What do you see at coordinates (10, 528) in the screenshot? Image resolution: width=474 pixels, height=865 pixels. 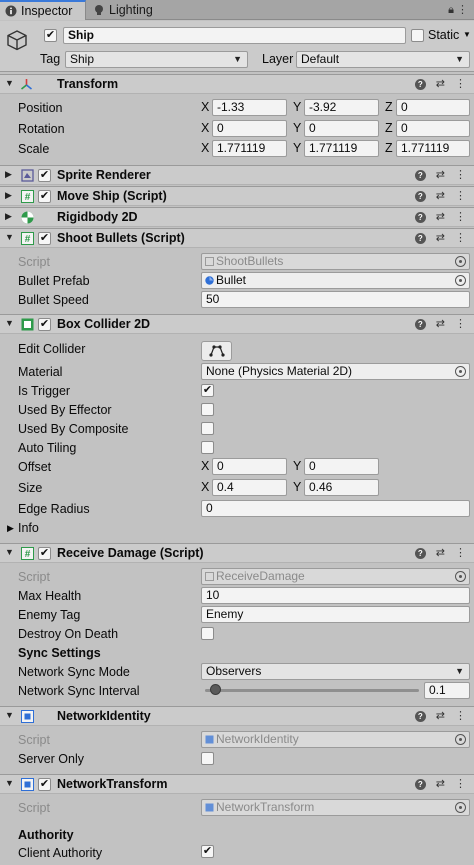 I see `info-fold-icon: ▶` at bounding box center [10, 528].